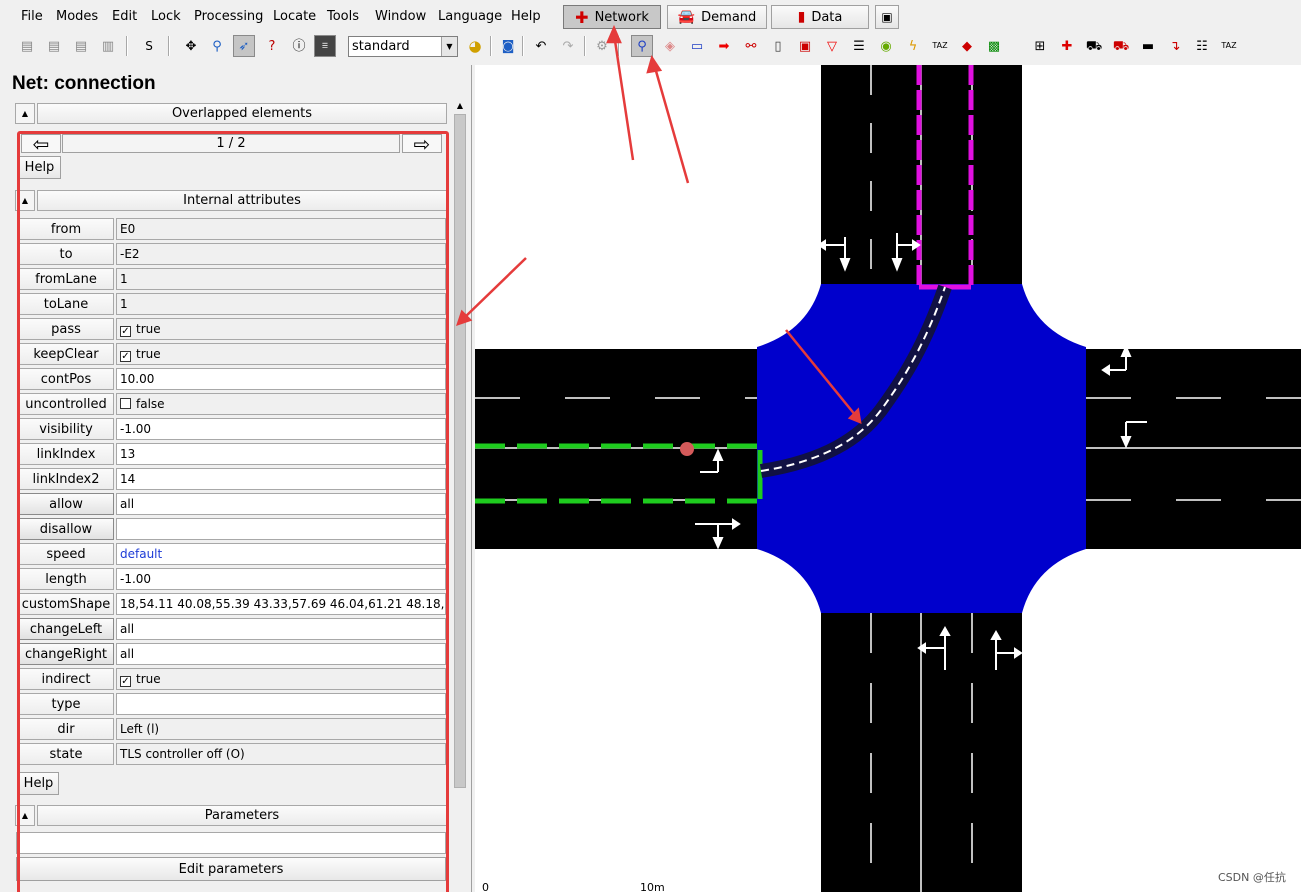  What do you see at coordinates (294, 16) in the screenshot?
I see `menu-locate: Locate` at bounding box center [294, 16].